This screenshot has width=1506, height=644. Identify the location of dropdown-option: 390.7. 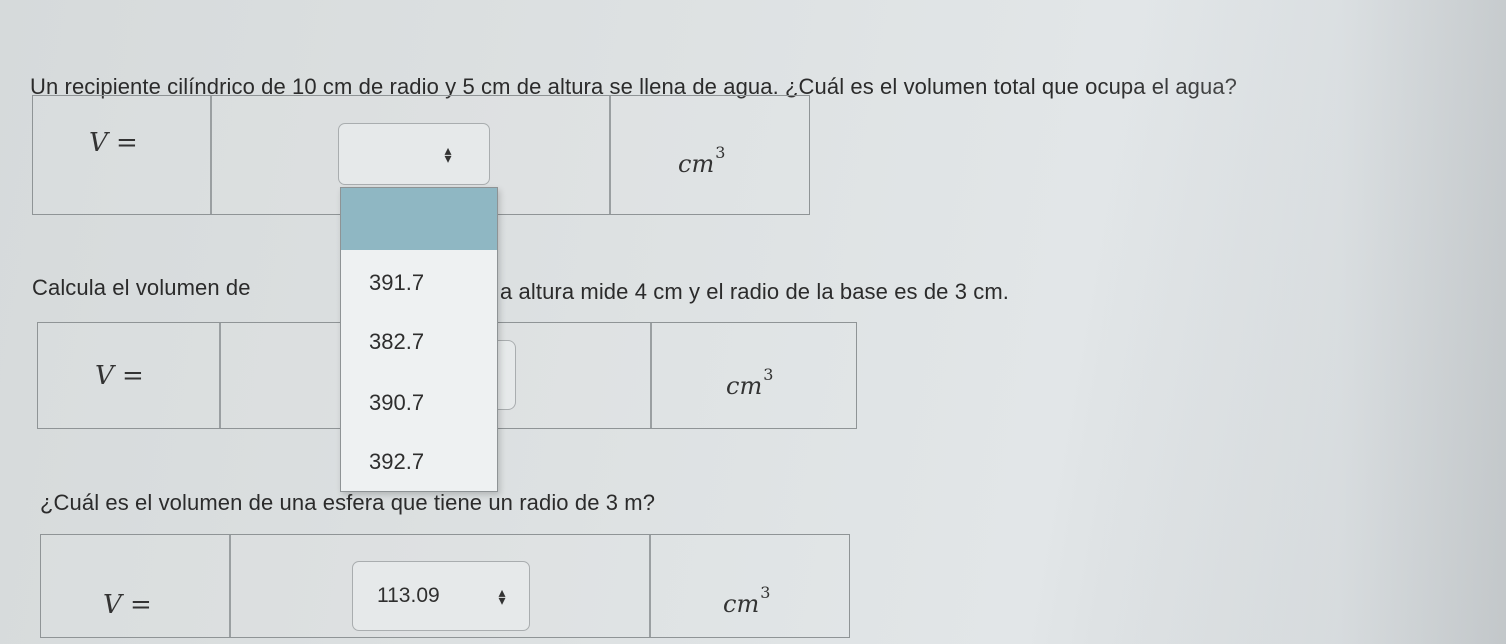
(396, 403).